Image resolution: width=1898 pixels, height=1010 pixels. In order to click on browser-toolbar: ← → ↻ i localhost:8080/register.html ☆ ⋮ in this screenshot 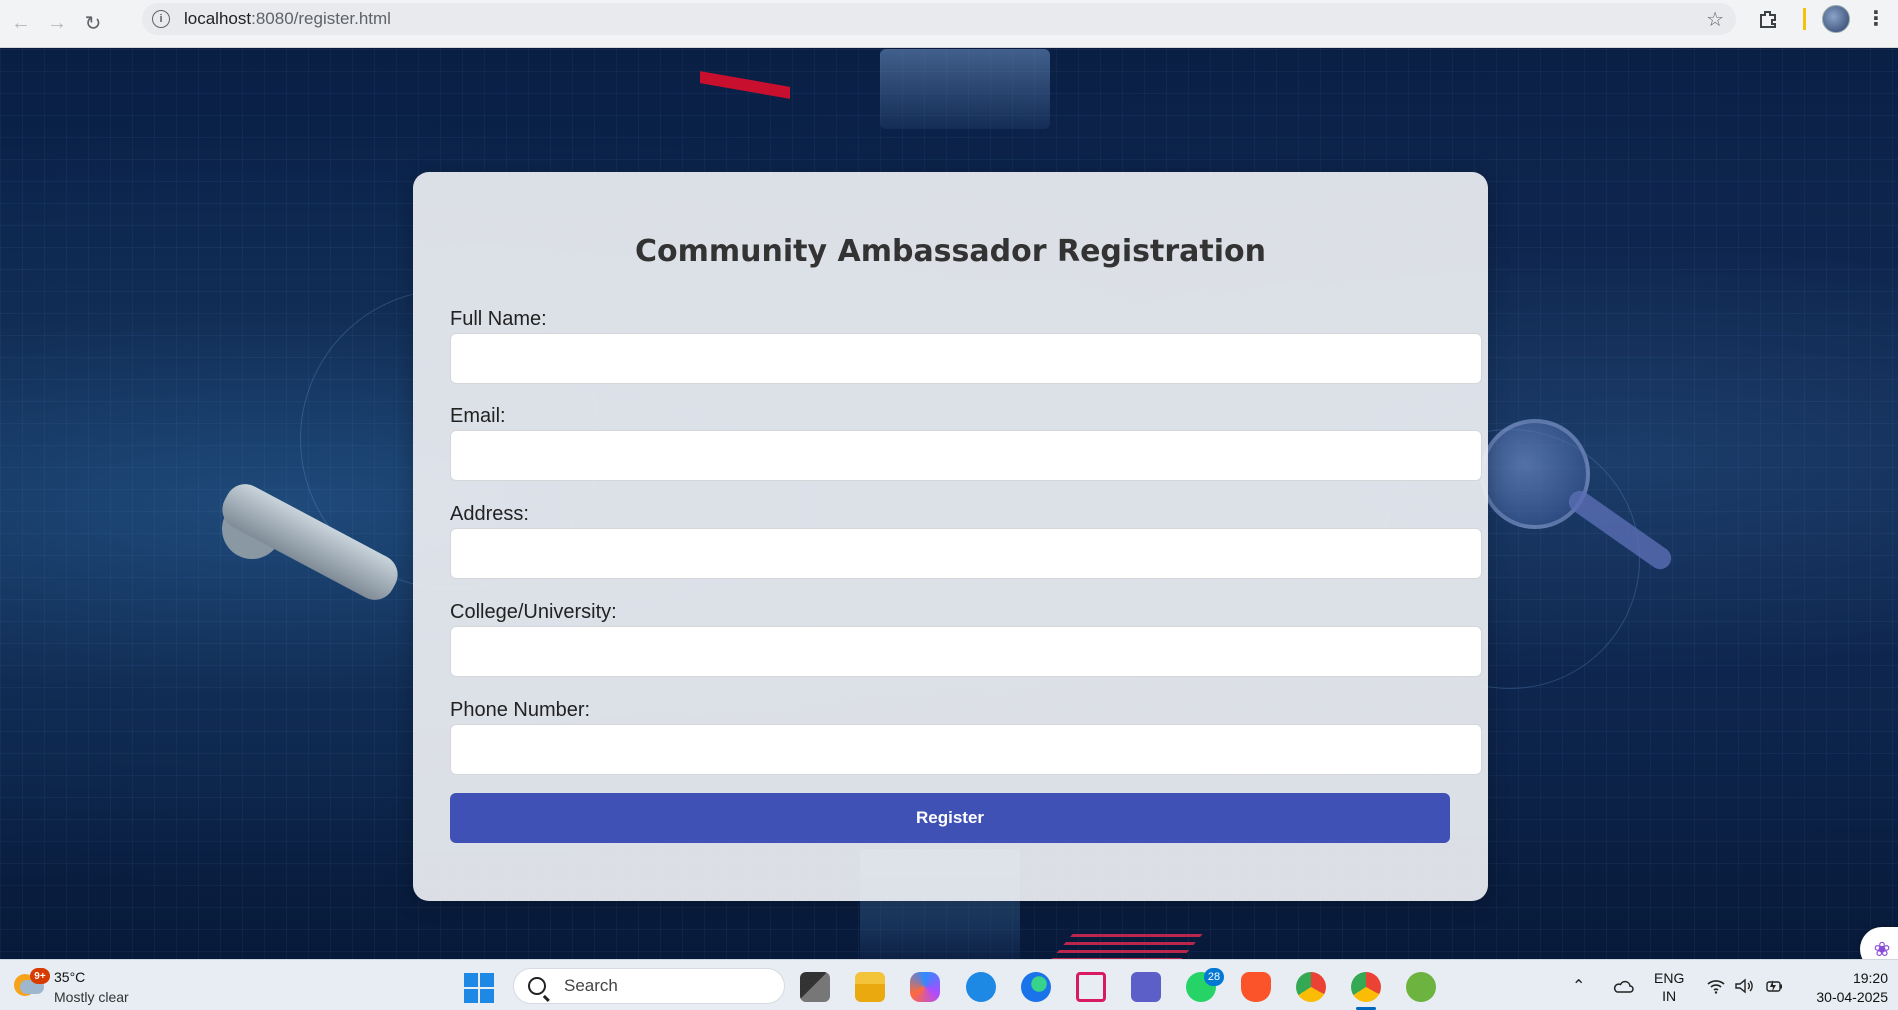, I will do `click(949, 24)`.